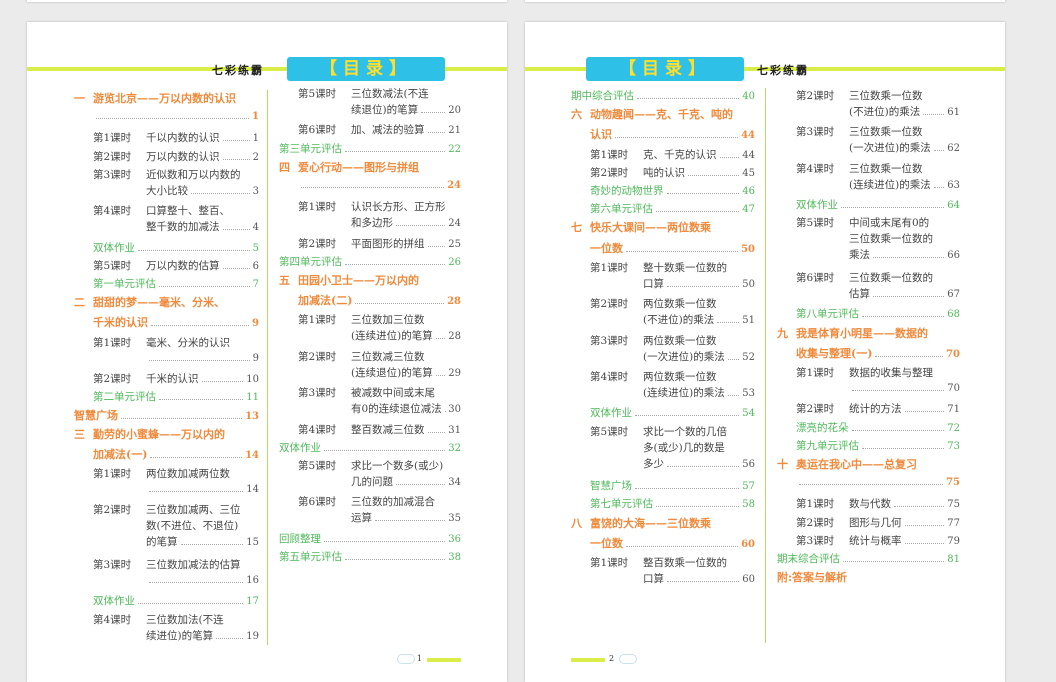 The height and width of the screenshot is (682, 1056). I want to click on section-entry: 期末综合评估 81, so click(868, 558).